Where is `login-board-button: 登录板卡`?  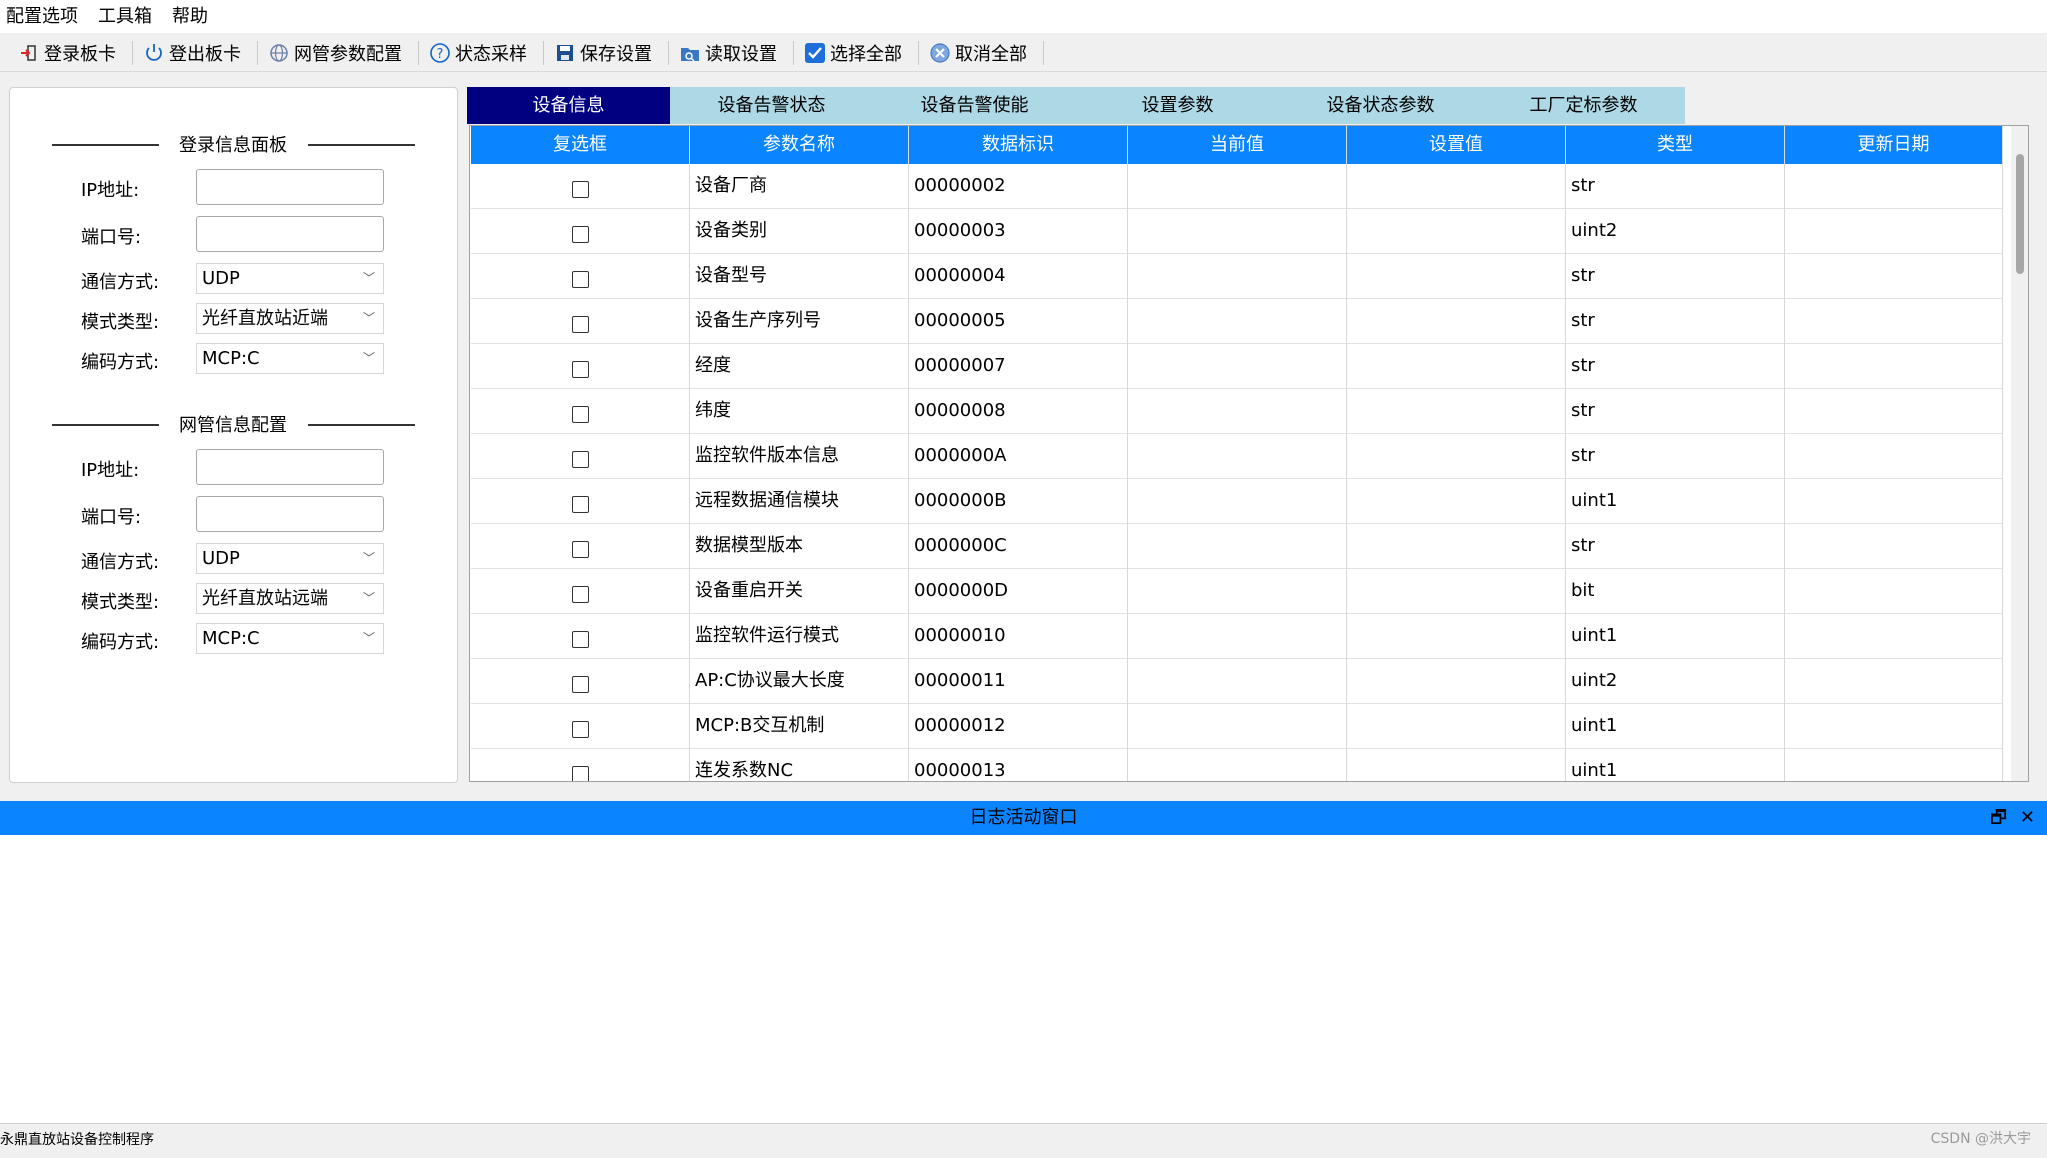
login-board-button: 登录板卡 is located at coordinates (72, 53).